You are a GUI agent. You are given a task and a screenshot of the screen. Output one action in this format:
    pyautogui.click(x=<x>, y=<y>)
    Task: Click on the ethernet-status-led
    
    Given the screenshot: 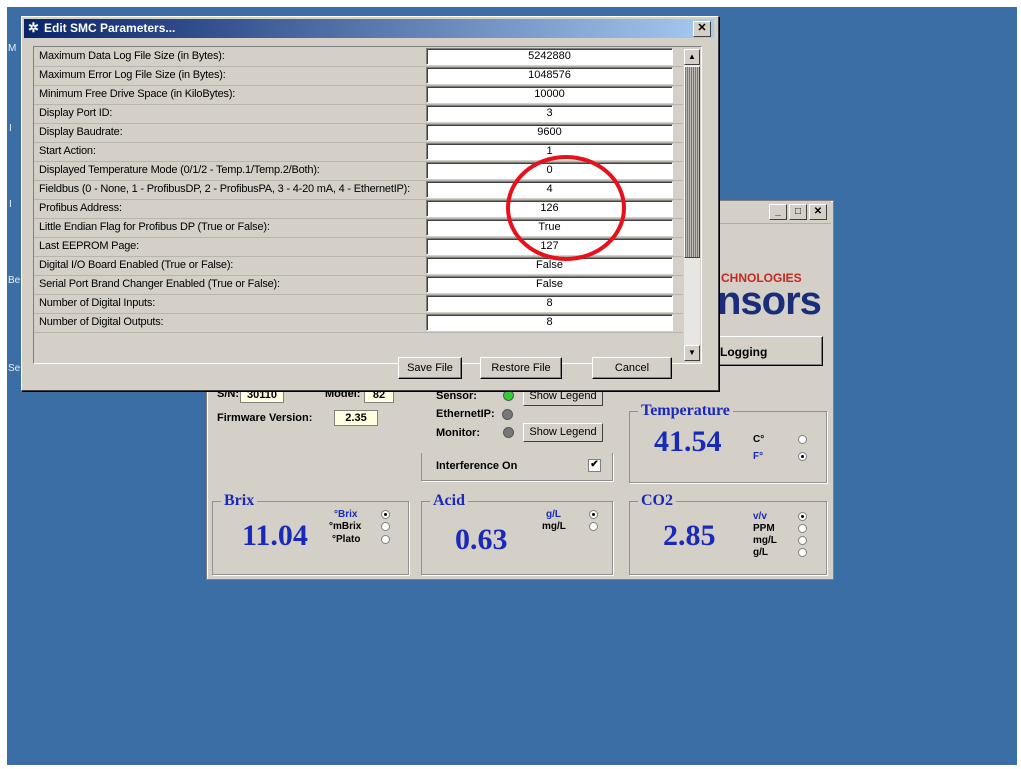 What is the action you would take?
    pyautogui.click(x=507, y=414)
    